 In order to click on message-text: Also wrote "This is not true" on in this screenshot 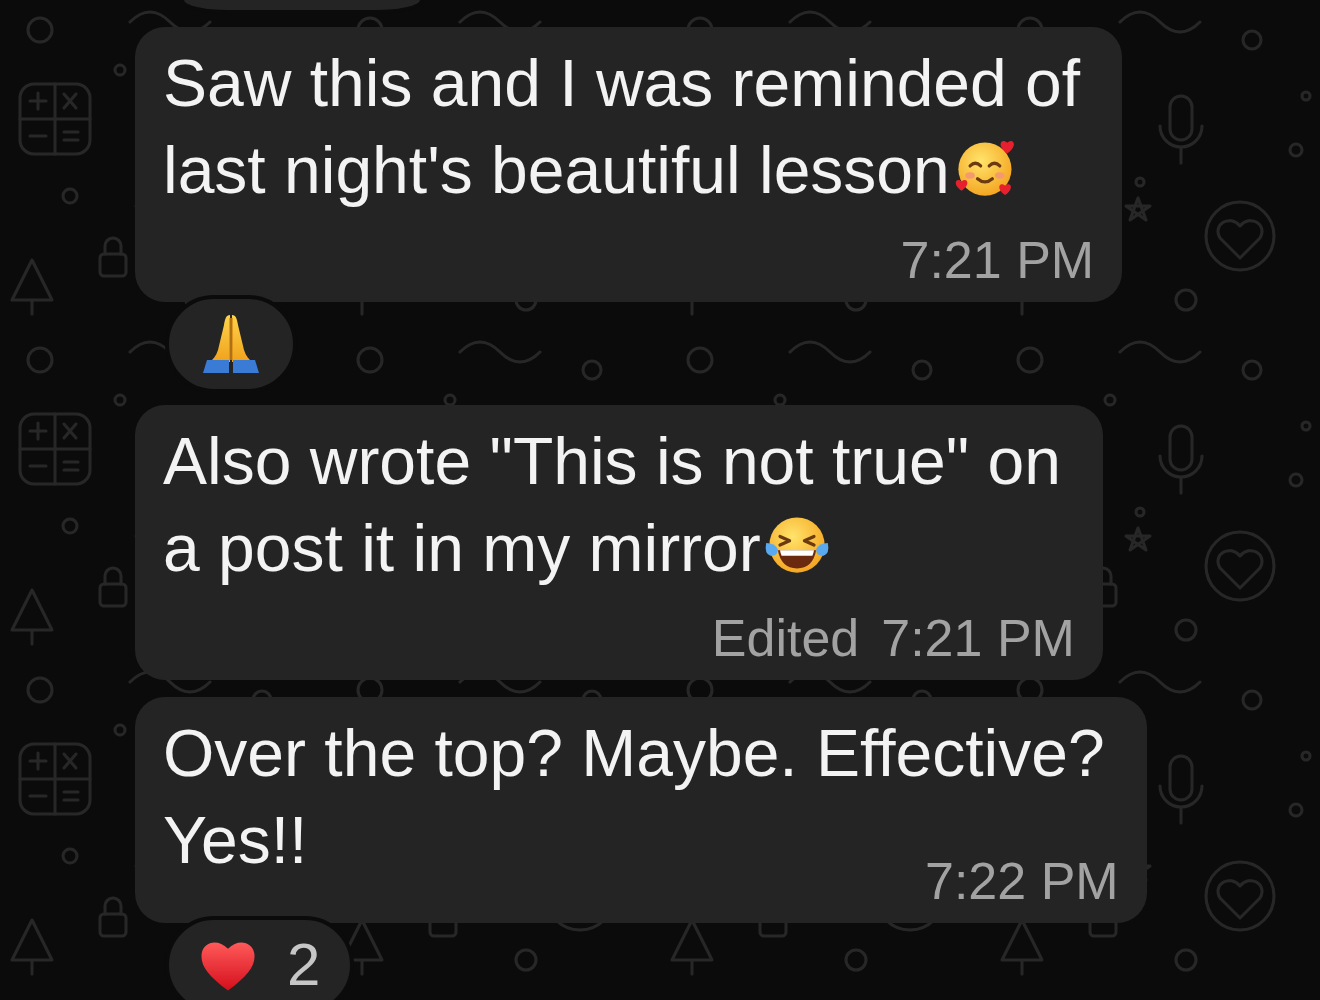, I will do `click(612, 461)`.